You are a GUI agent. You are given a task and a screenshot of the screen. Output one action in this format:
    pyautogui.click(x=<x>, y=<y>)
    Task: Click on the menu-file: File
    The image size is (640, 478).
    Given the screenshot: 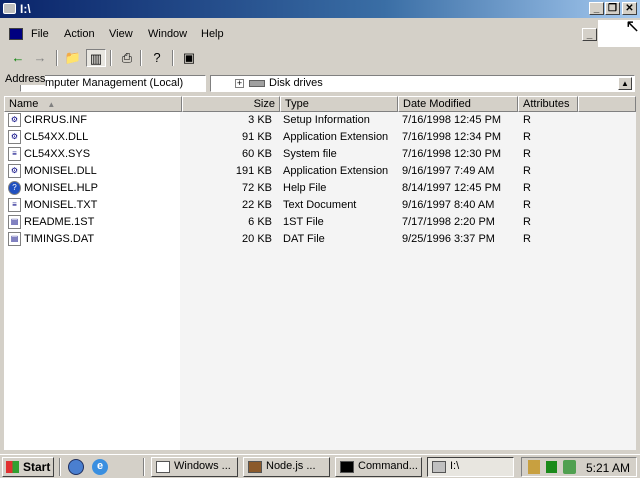 What is the action you would take?
    pyautogui.click(x=40, y=34)
    